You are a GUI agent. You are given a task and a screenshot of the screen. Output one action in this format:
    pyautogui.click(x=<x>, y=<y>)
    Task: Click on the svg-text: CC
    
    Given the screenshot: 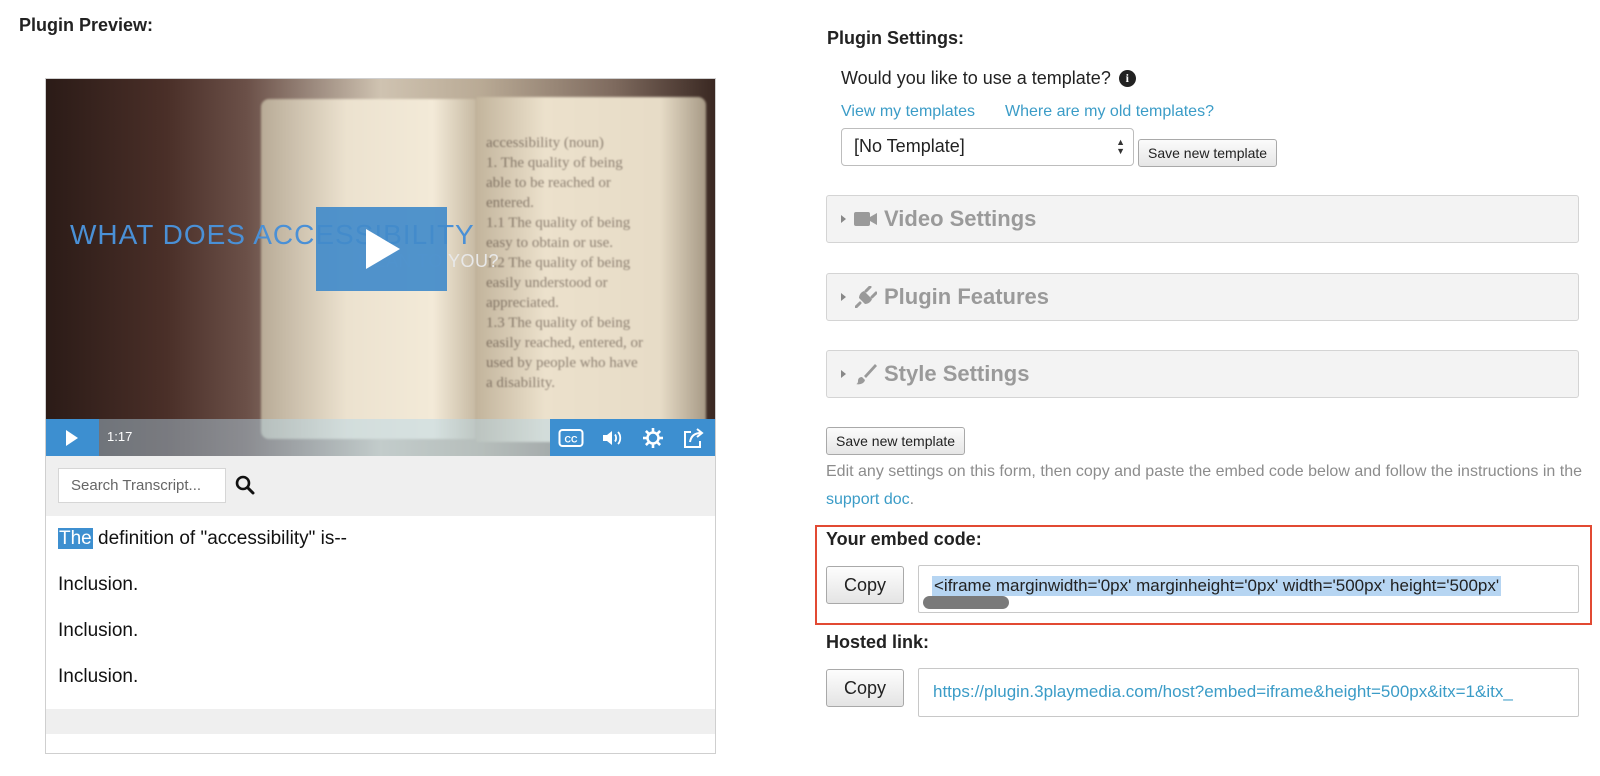 What is the action you would take?
    pyautogui.click(x=570, y=439)
    